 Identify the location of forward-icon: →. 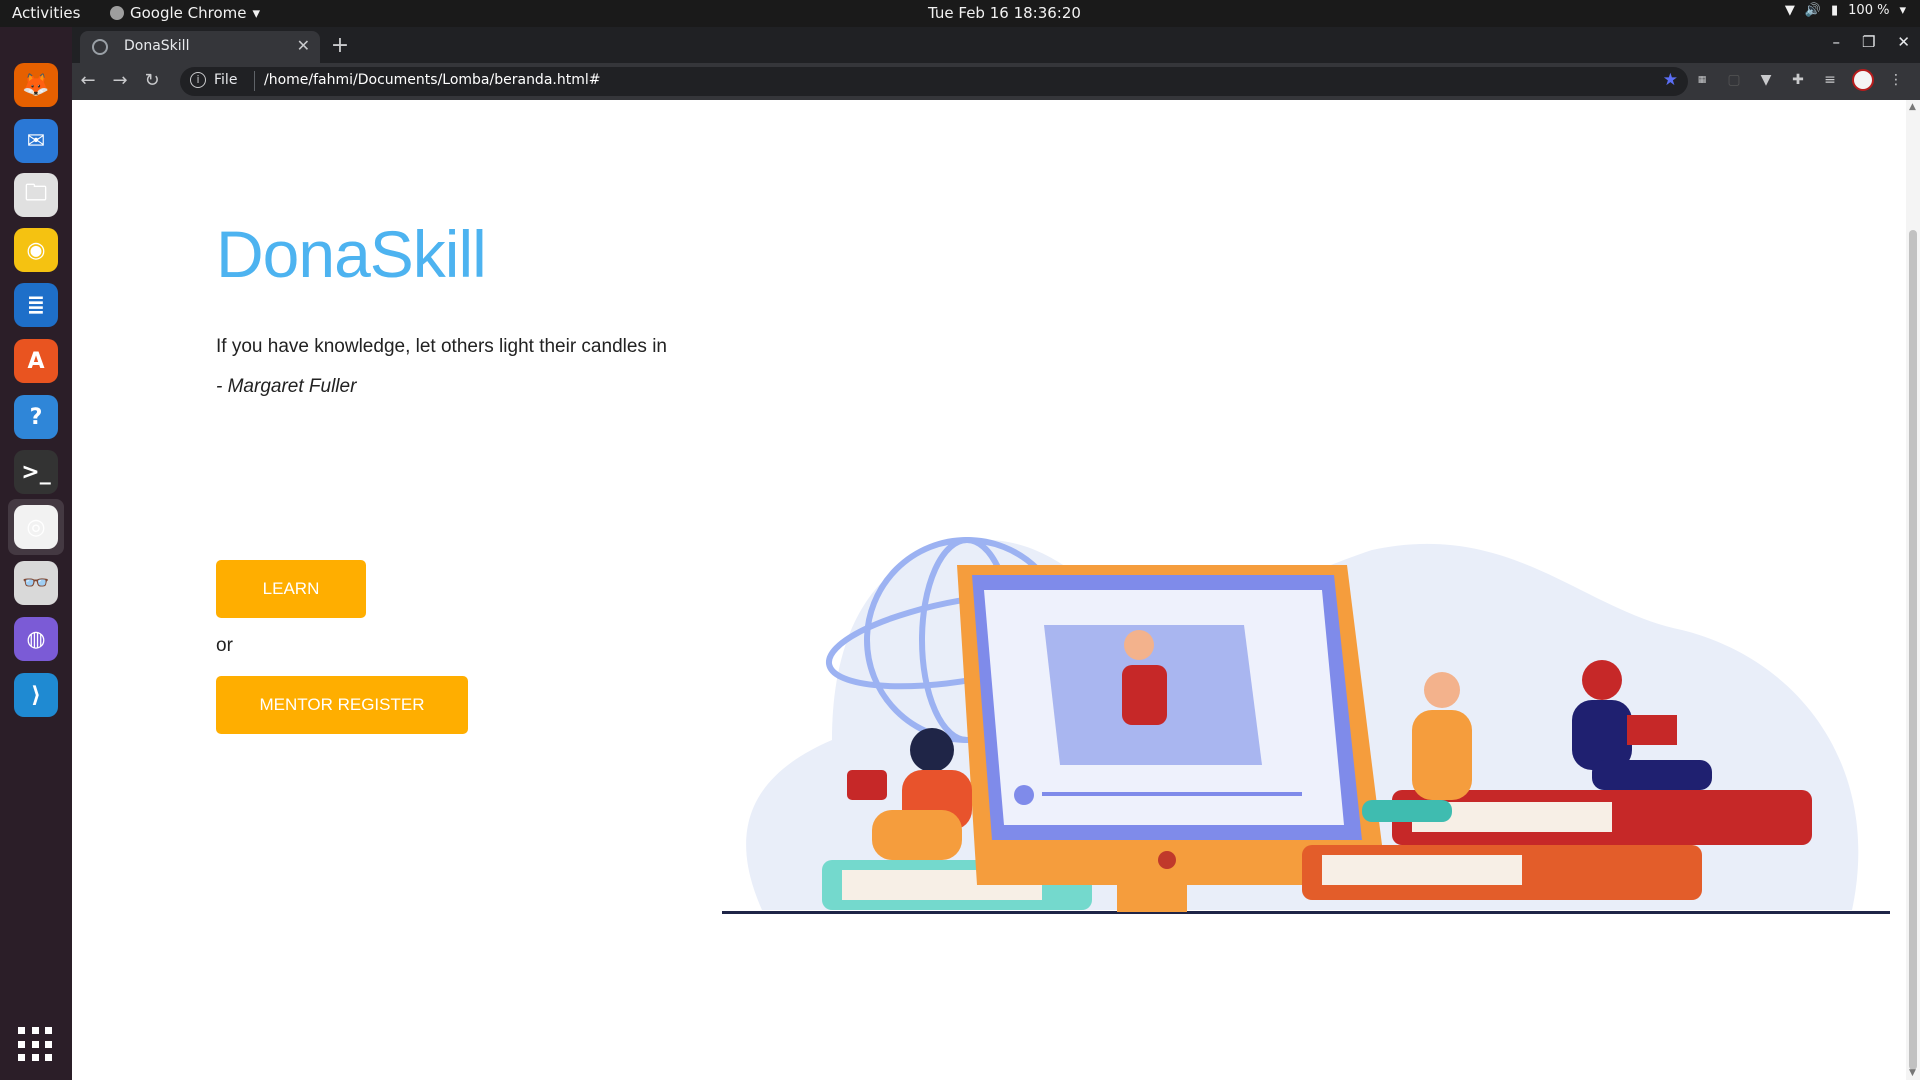
(120, 81).